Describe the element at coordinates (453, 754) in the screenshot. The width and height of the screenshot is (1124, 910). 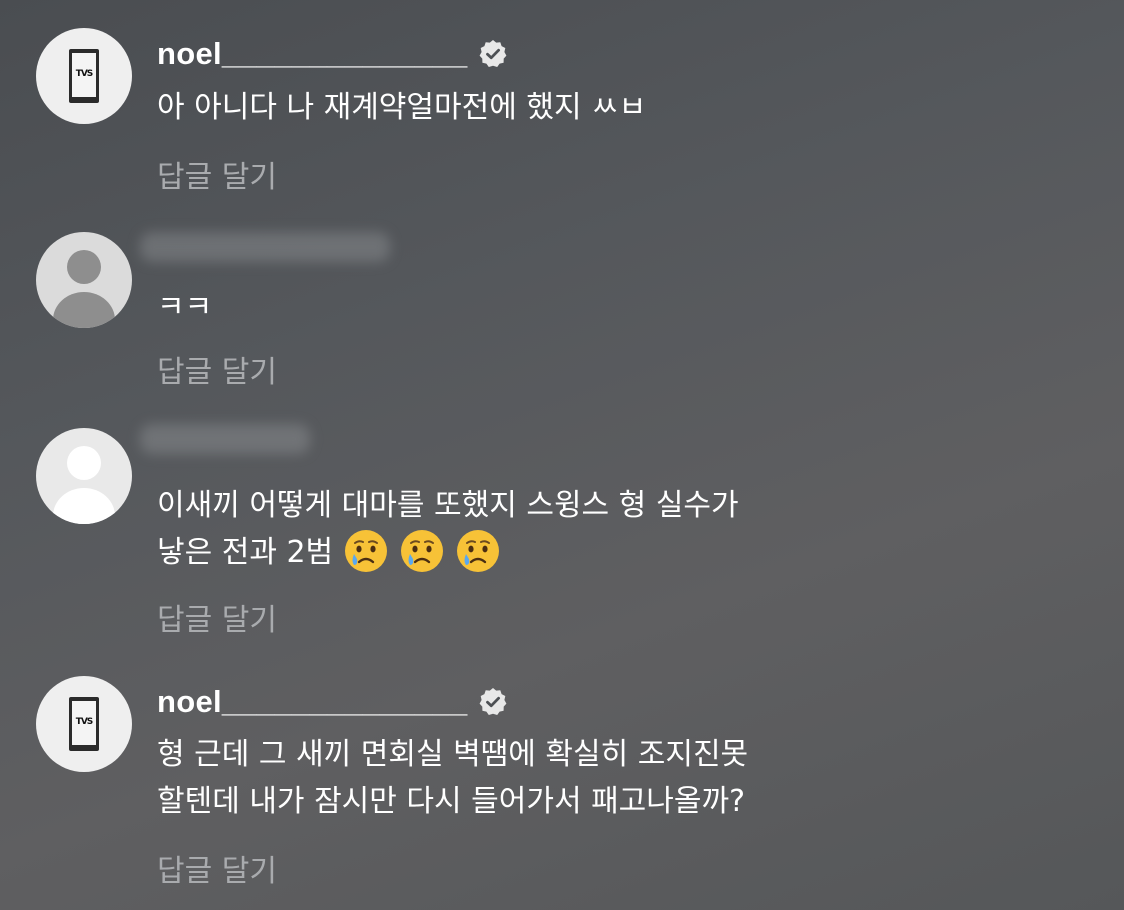
I see `comment-line: 형 근데 그 새끼 면회실 벽땜에 확실히 조지진못` at that location.